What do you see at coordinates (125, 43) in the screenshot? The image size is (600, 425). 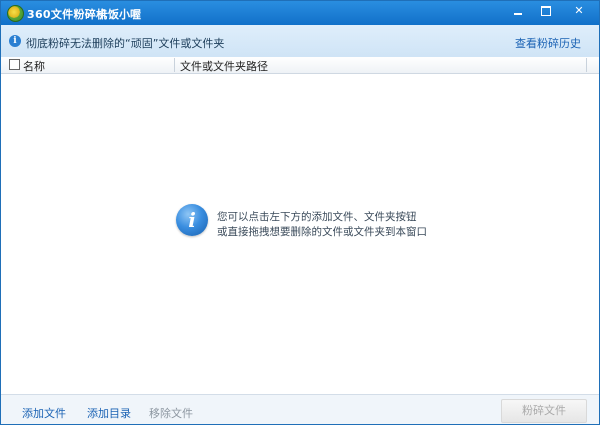 I see `info-message: 彻底粉碎无法删除的“顽固”文件或文件夹` at bounding box center [125, 43].